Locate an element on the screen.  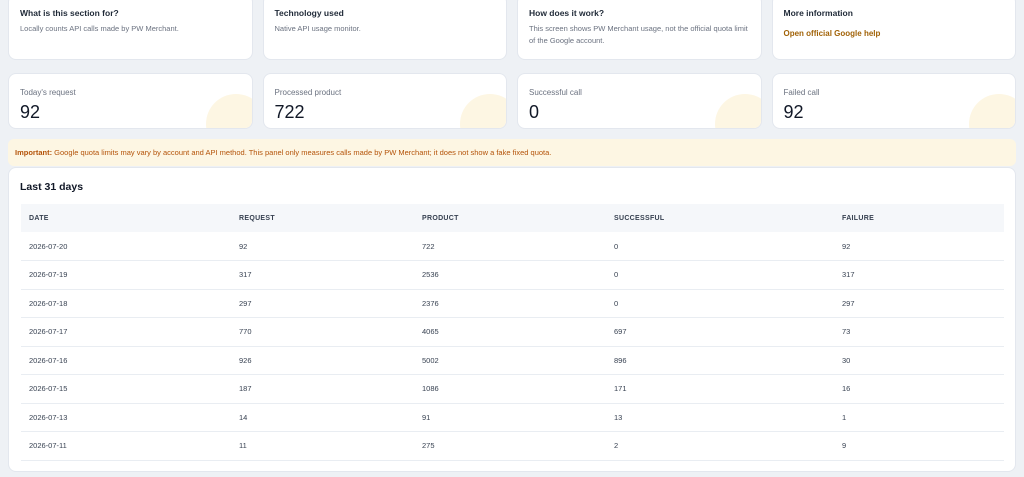
cell-product: 722 is located at coordinates (510, 246).